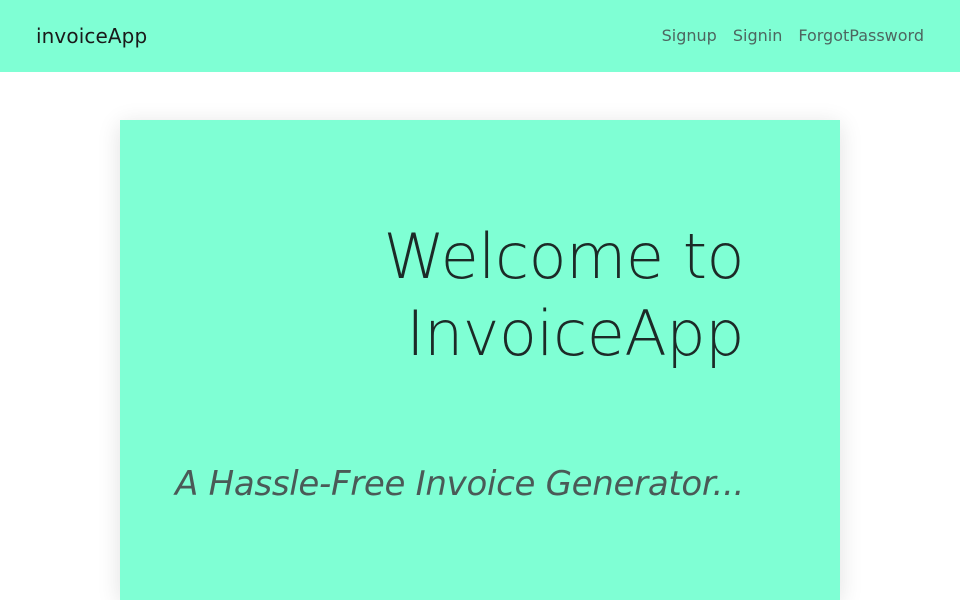 The image size is (960, 600). Describe the element at coordinates (91, 36) in the screenshot. I see `brand-logo-link: invoiceApp` at that location.